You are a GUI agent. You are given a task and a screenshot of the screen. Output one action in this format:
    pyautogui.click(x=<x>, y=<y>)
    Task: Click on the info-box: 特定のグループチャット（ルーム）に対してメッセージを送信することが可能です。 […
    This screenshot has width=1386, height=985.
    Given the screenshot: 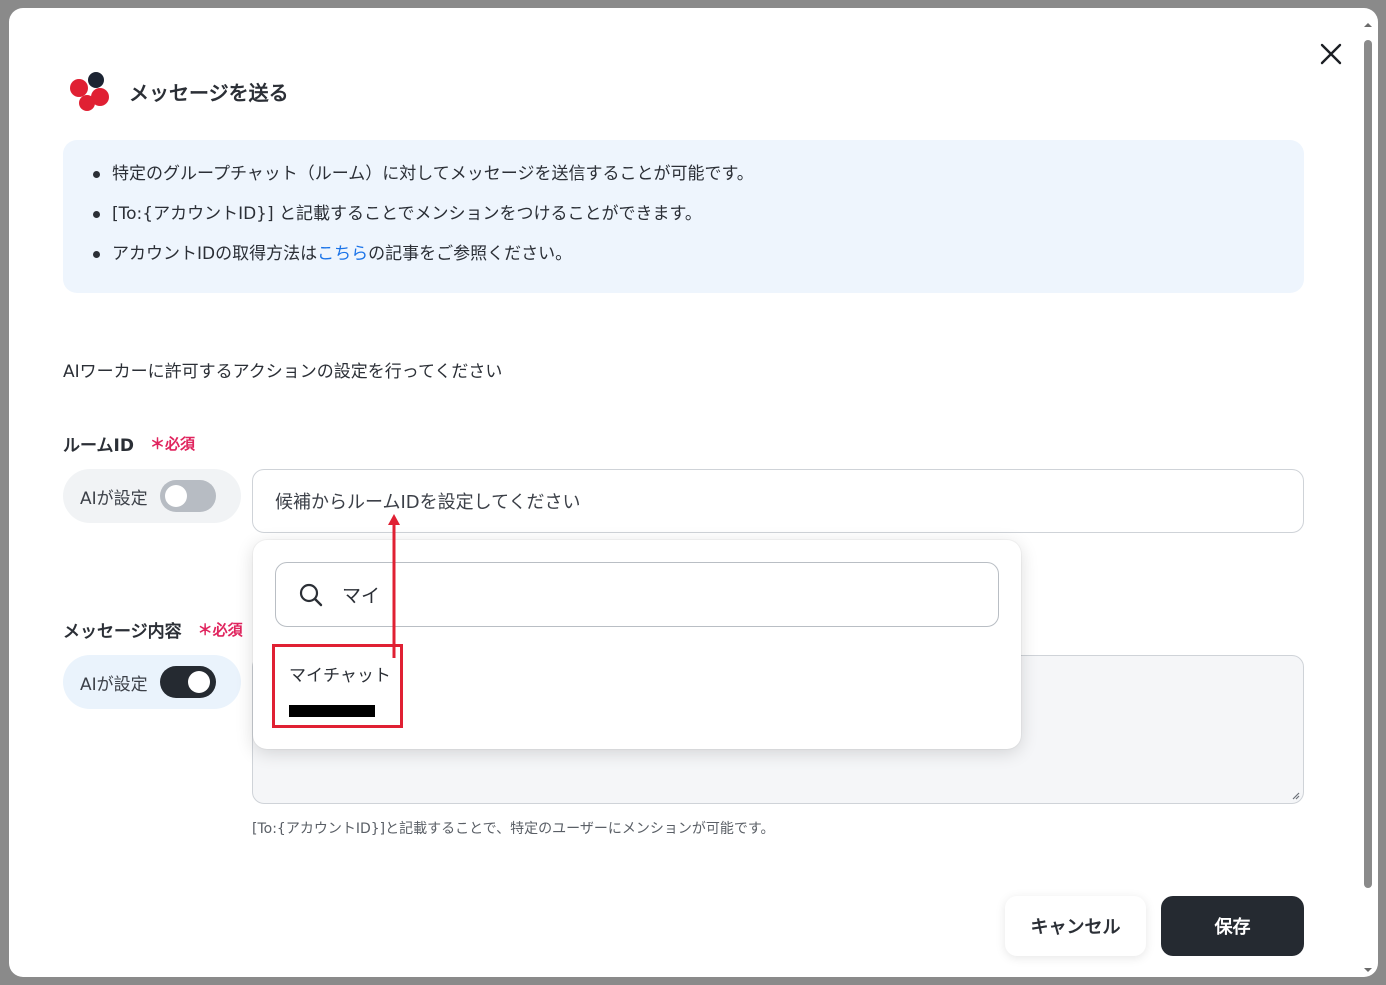 What is the action you would take?
    pyautogui.click(x=683, y=216)
    